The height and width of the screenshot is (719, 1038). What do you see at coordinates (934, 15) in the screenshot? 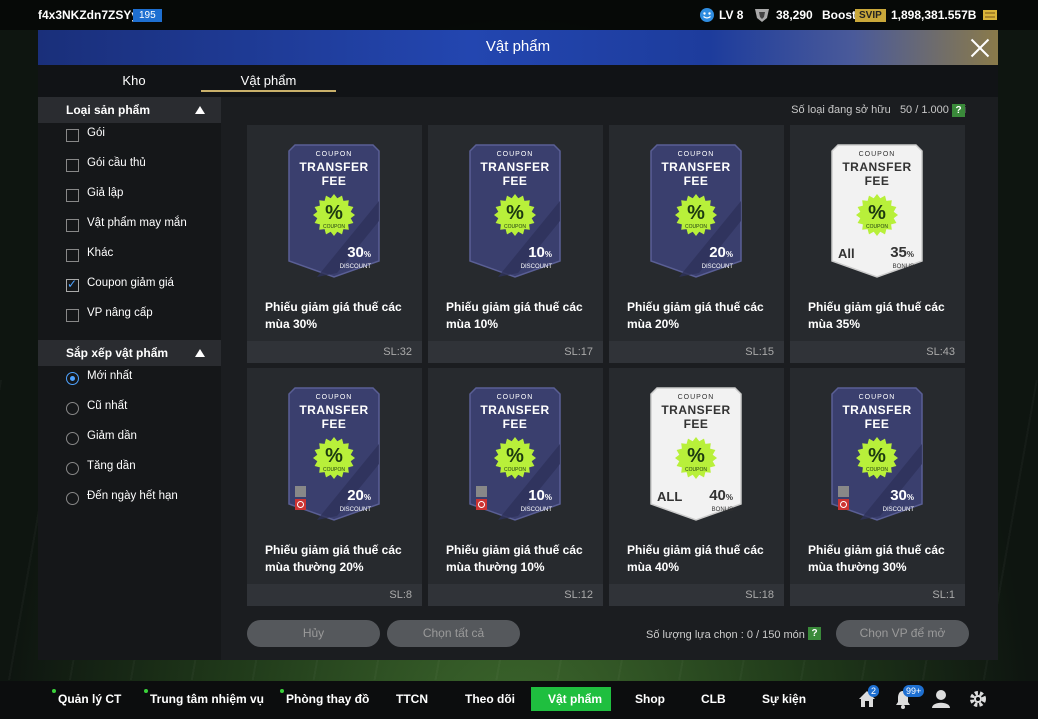
I see `balance: 1,898,381.557B` at bounding box center [934, 15].